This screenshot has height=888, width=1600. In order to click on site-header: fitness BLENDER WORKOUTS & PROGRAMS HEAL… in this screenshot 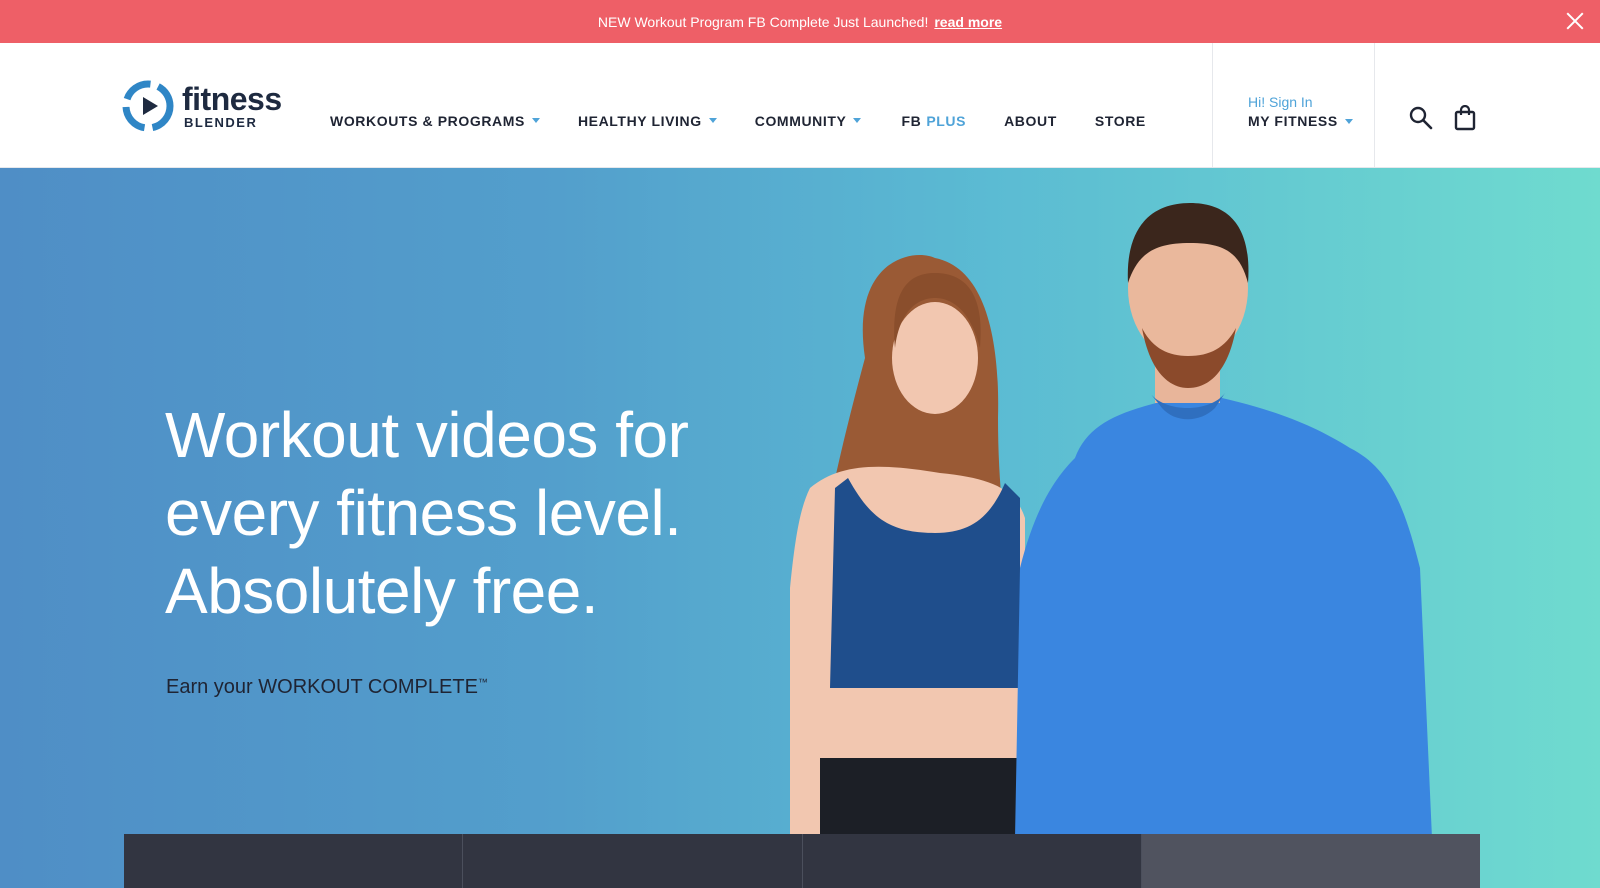, I will do `click(800, 105)`.